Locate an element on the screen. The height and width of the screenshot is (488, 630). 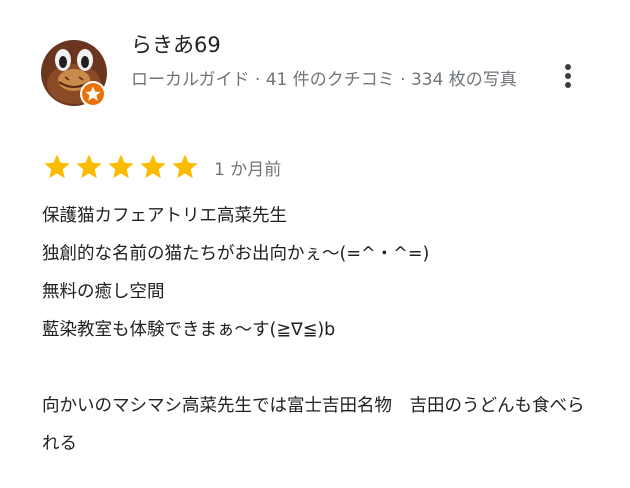
more-options-button is located at coordinates (568, 76).